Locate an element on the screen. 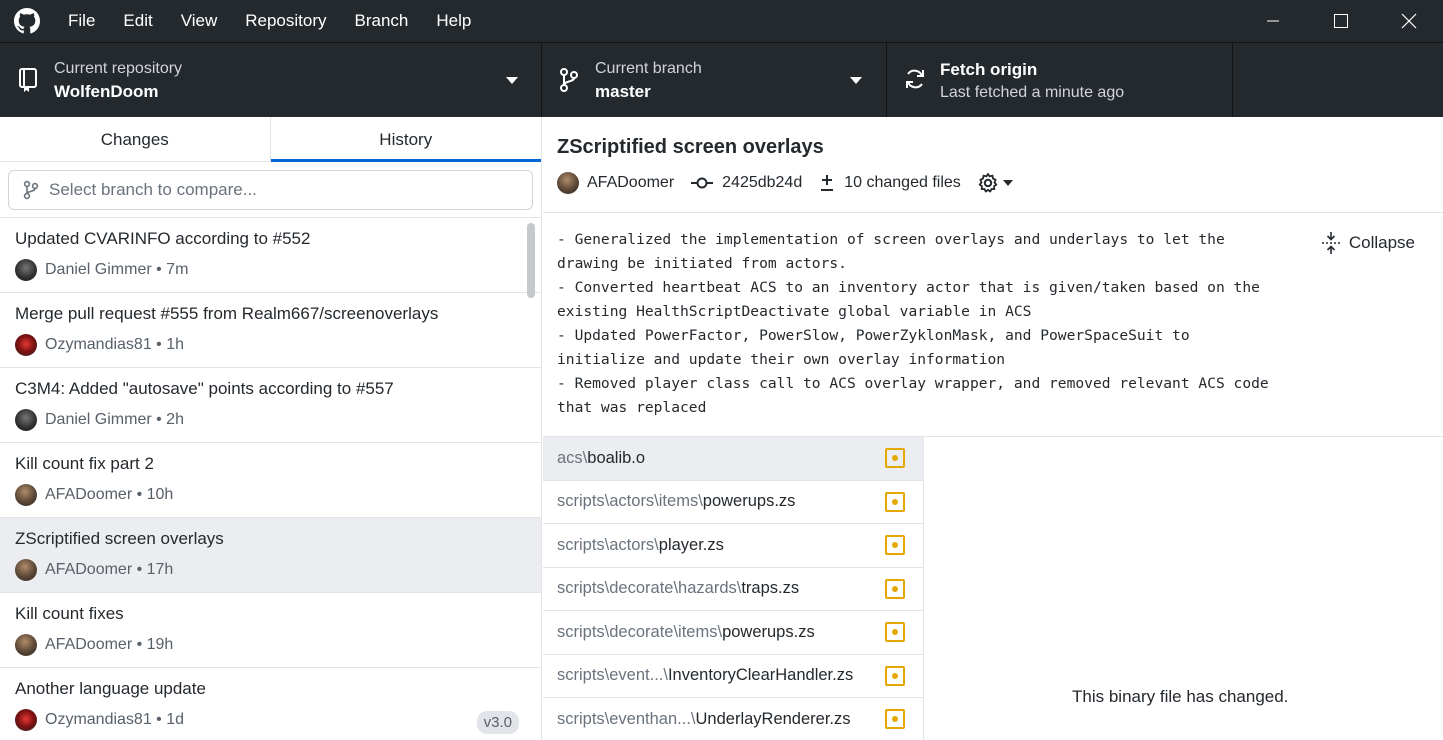 Image resolution: width=1443 pixels, height=740 pixels. fetch-origin-label: Fetch origin is located at coordinates (989, 69).